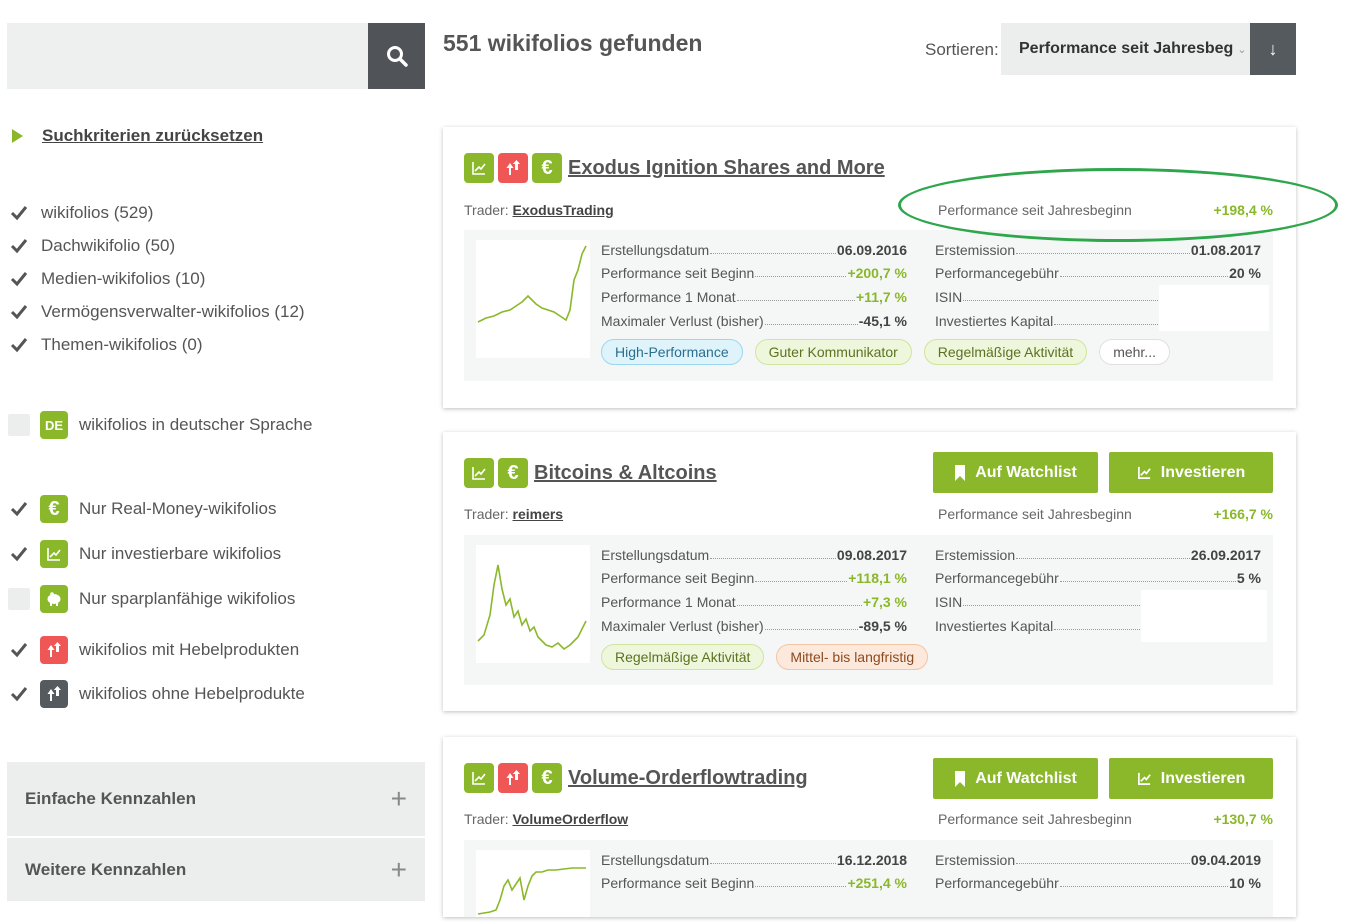 Image resolution: width=1345 pixels, height=922 pixels. I want to click on row-value: +118,1 %, so click(877, 578).